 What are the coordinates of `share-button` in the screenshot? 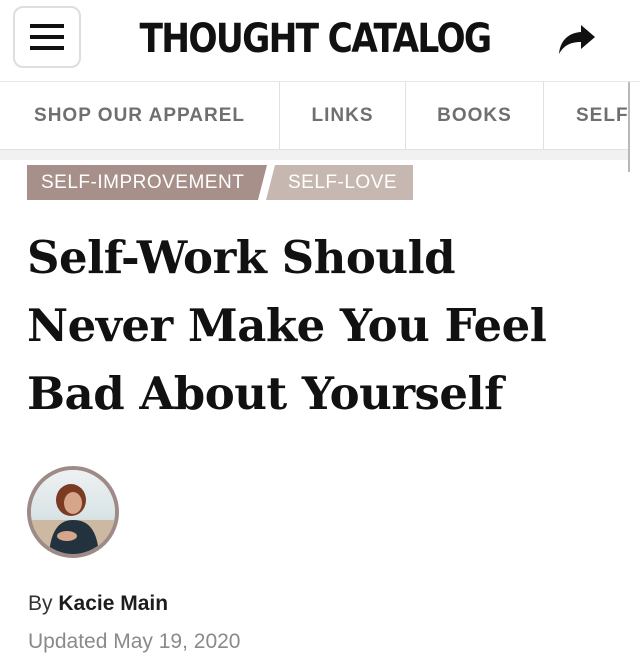 It's located at (577, 40).